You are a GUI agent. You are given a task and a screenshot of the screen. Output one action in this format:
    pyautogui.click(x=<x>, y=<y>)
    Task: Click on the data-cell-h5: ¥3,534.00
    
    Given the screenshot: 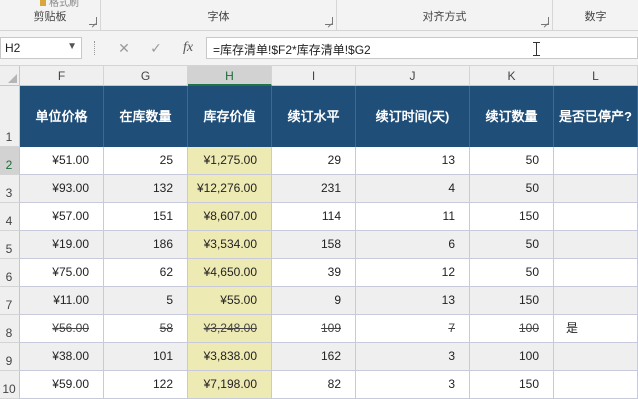 What is the action you would take?
    pyautogui.click(x=230, y=245)
    